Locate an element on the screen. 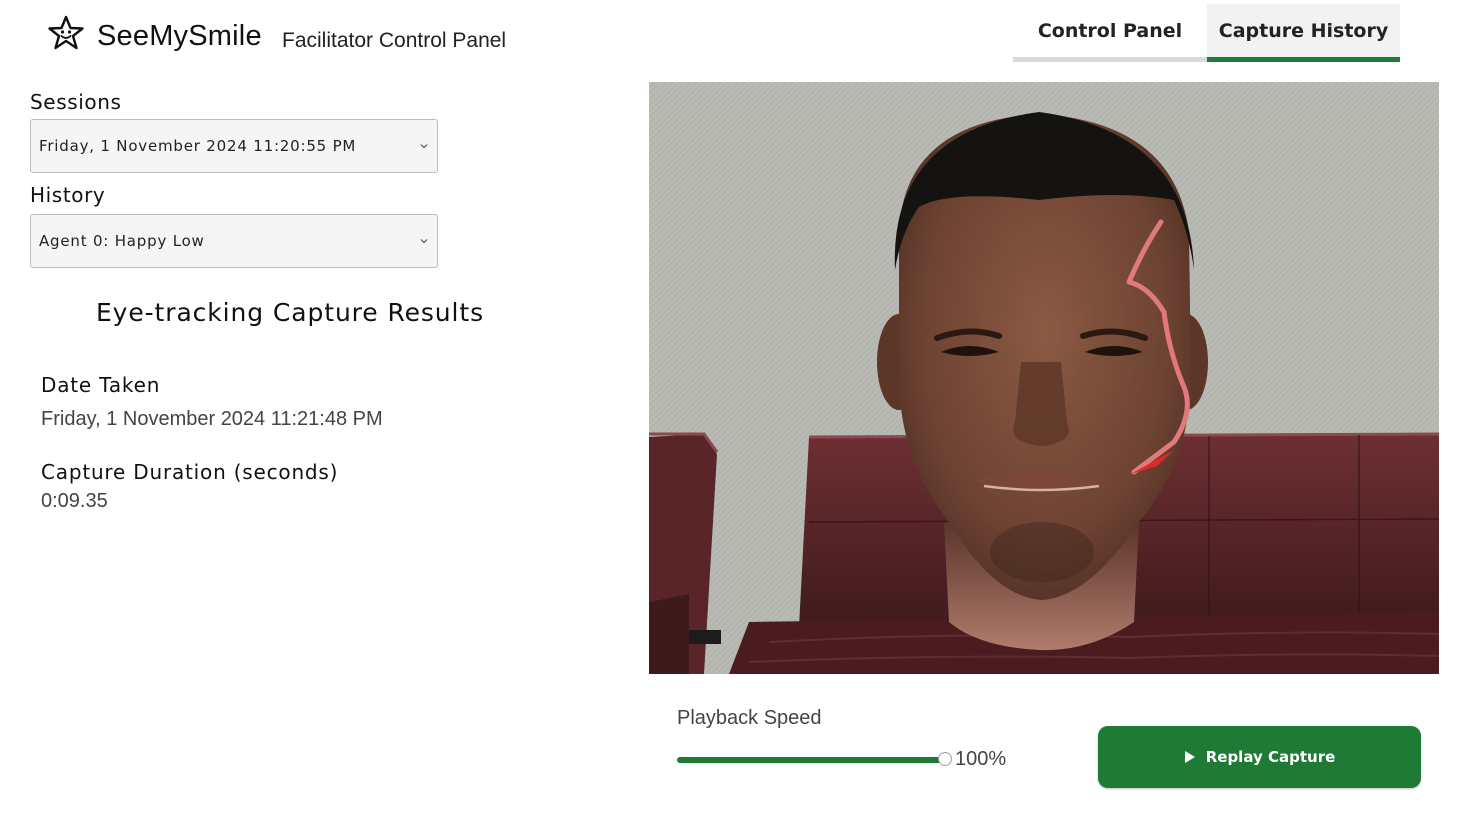  history-label: History is located at coordinates (68, 195).